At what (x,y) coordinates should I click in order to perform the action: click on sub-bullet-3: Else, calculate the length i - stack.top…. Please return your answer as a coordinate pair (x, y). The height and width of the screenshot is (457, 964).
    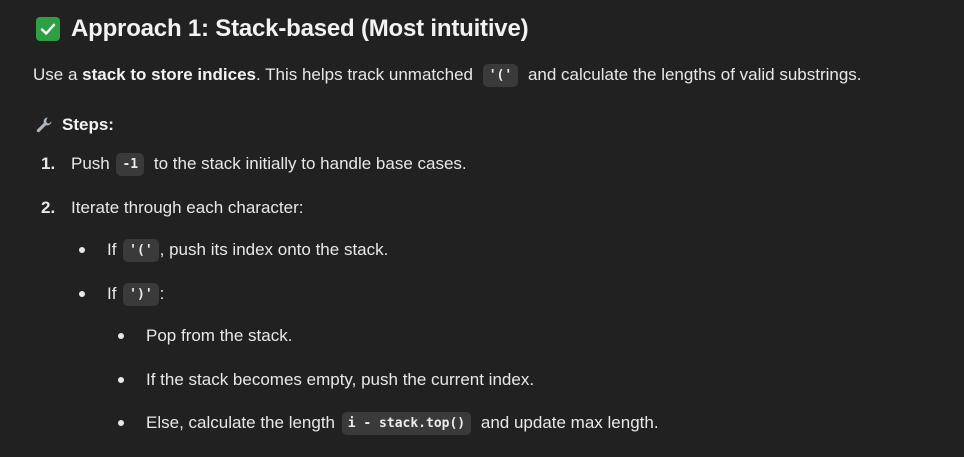
    Looking at the image, I should click on (388, 423).